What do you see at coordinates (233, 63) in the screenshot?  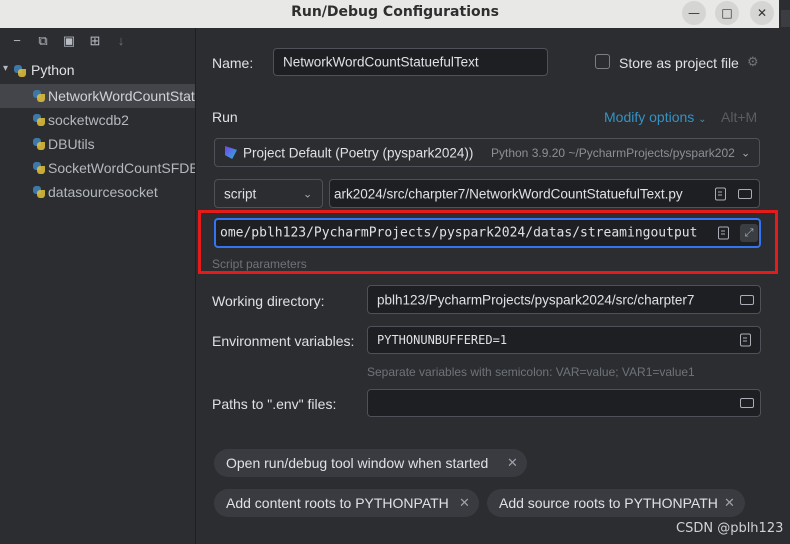 I see `name-label: Name:` at bounding box center [233, 63].